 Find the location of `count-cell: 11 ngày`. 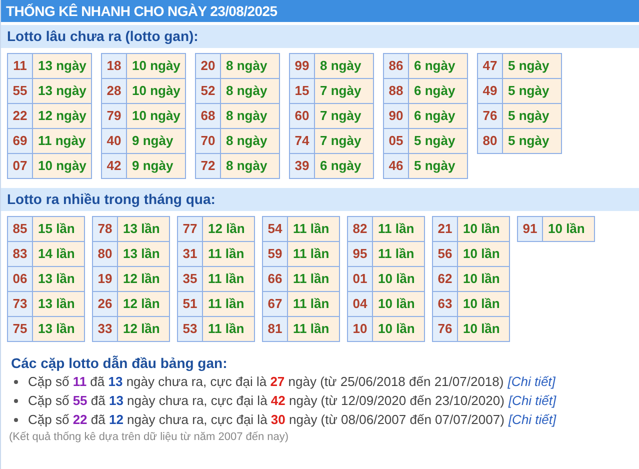

count-cell: 11 ngày is located at coordinates (62, 141).